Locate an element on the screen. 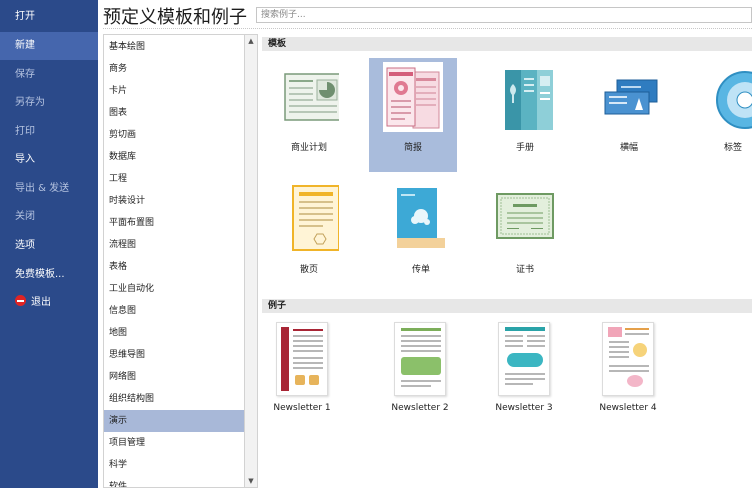 This screenshot has width=752, height=488. category-item: 组织结构图 is located at coordinates (174, 399).